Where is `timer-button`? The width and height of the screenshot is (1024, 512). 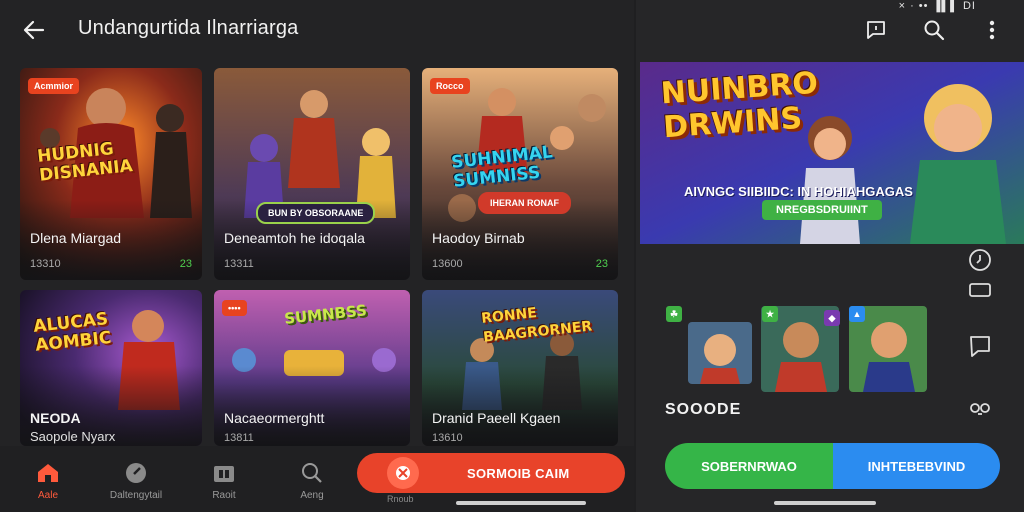 timer-button is located at coordinates (980, 260).